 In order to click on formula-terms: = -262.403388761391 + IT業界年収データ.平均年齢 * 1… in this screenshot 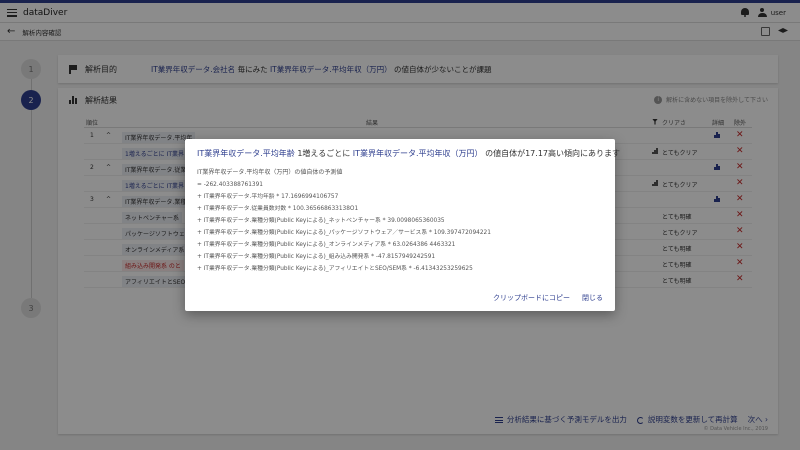, I will do `click(344, 227)`.